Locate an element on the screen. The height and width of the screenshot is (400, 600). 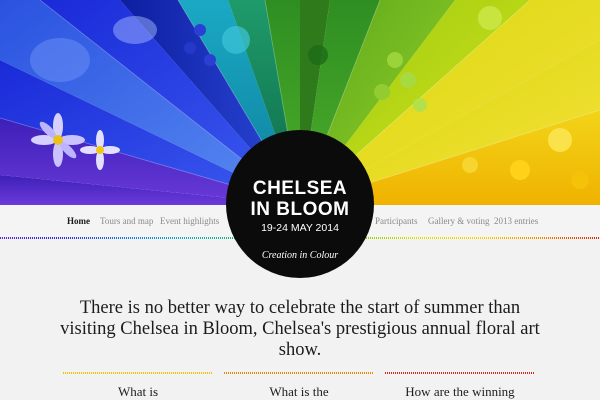
nav-item-home: Home is located at coordinates (78, 221).